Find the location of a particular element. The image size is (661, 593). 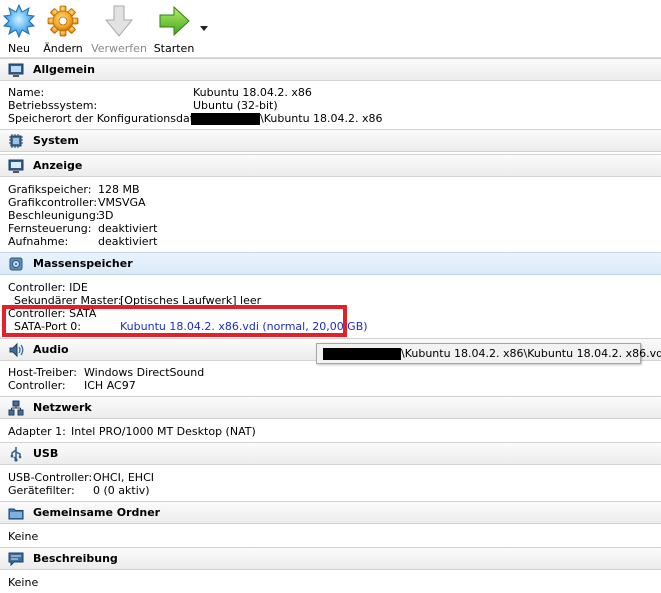

network-adapter-label: Adapter 1: is located at coordinates (37, 431).